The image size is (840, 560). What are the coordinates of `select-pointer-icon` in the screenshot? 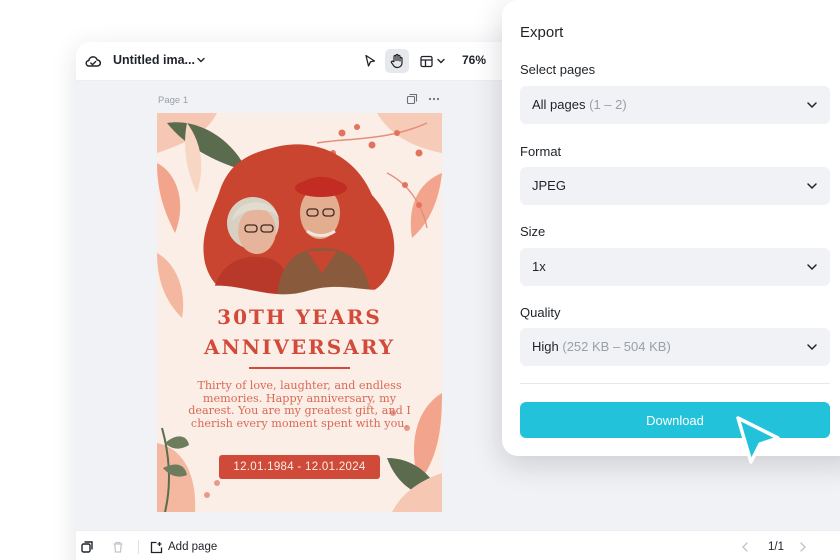 It's located at (370, 60).